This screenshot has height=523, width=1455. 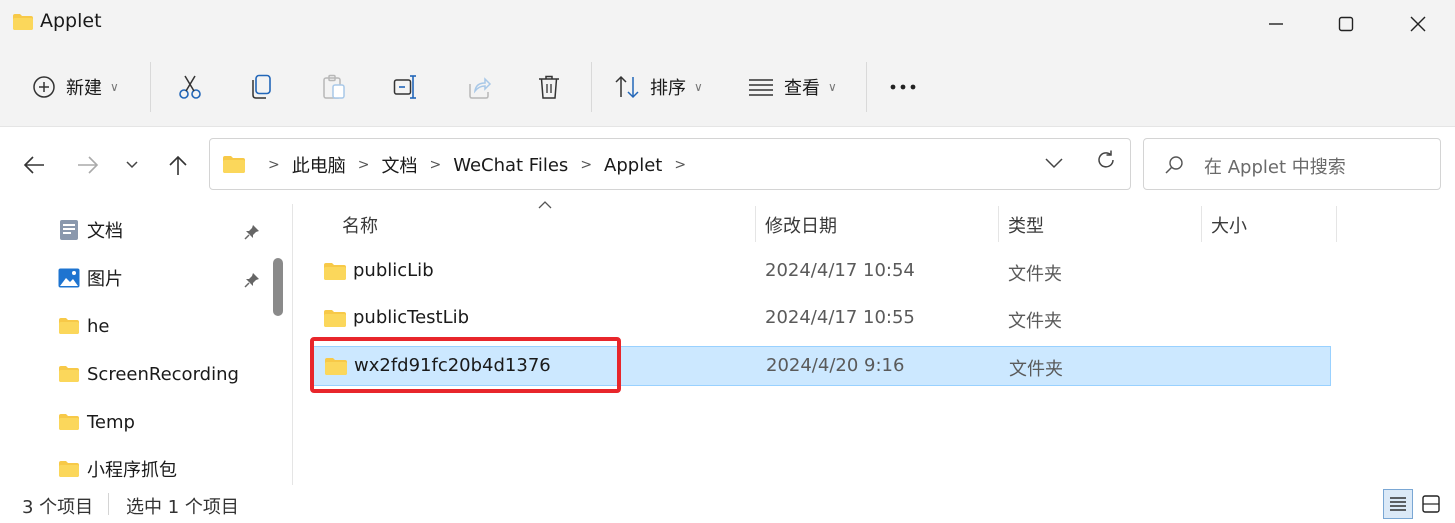 I want to click on nav-item-label: 文档, so click(x=105, y=231).